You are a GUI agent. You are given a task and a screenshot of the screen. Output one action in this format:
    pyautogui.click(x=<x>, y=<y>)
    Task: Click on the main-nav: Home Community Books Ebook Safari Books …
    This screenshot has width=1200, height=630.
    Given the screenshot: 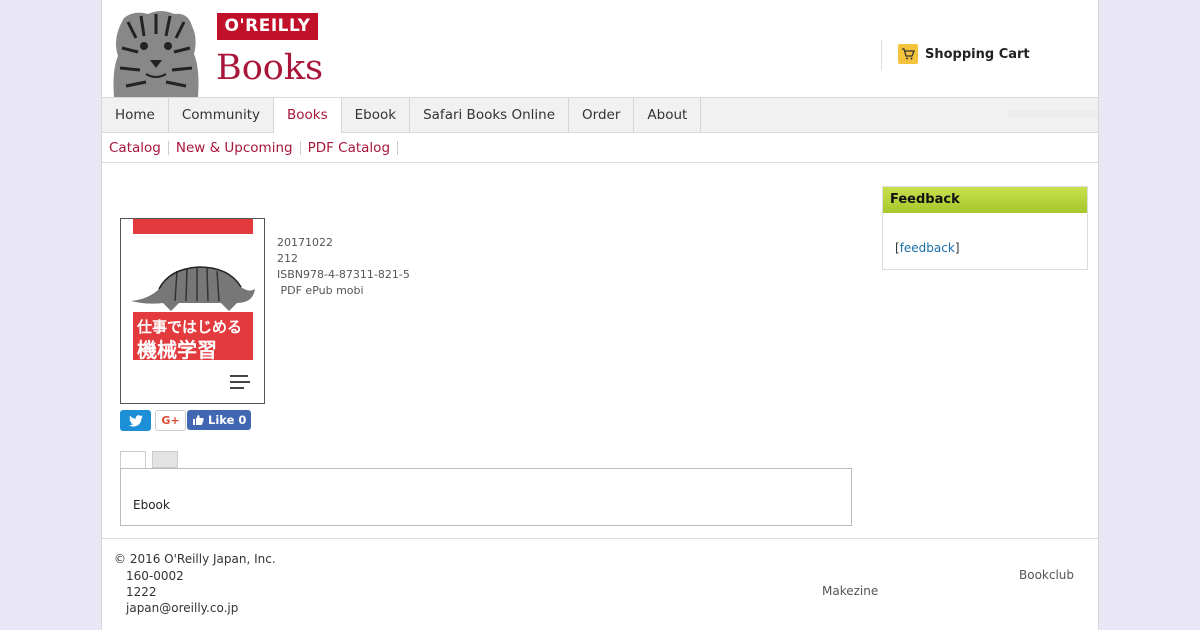 What is the action you would take?
    pyautogui.click(x=600, y=115)
    